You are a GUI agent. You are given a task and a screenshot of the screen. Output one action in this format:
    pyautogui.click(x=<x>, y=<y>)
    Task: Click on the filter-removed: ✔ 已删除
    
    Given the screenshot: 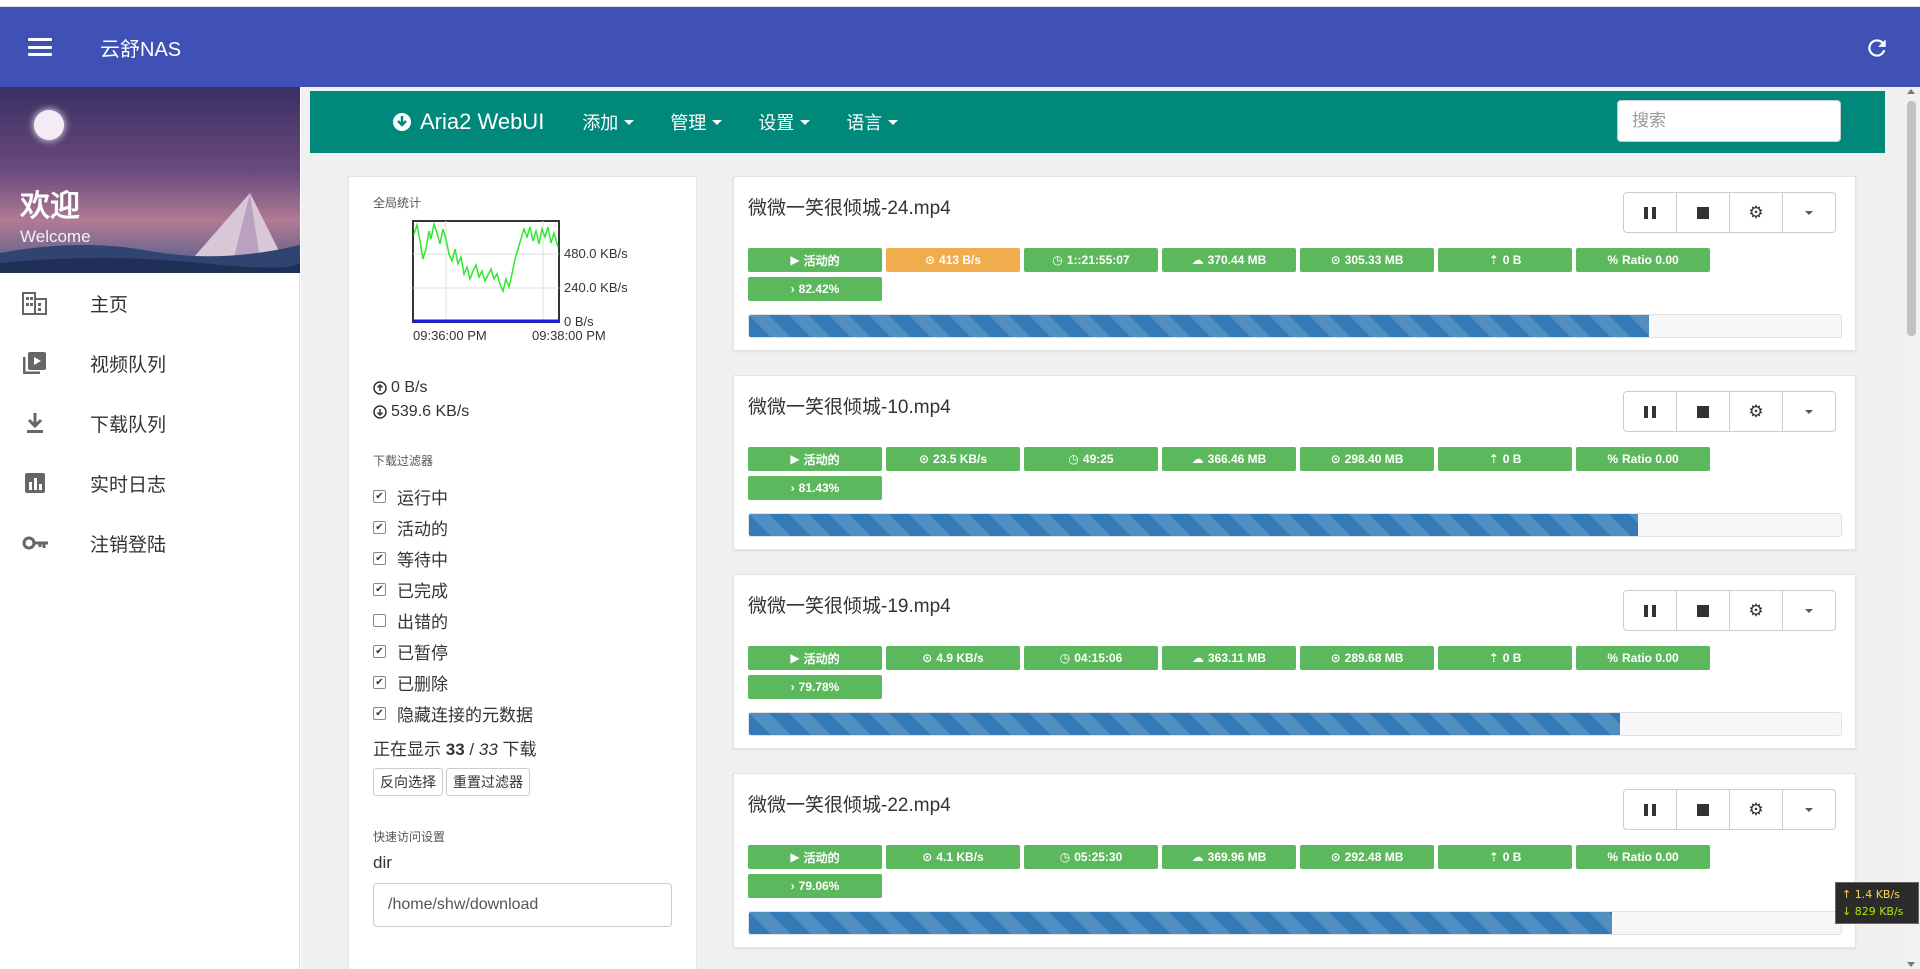 What is the action you would take?
    pyautogui.click(x=522, y=682)
    